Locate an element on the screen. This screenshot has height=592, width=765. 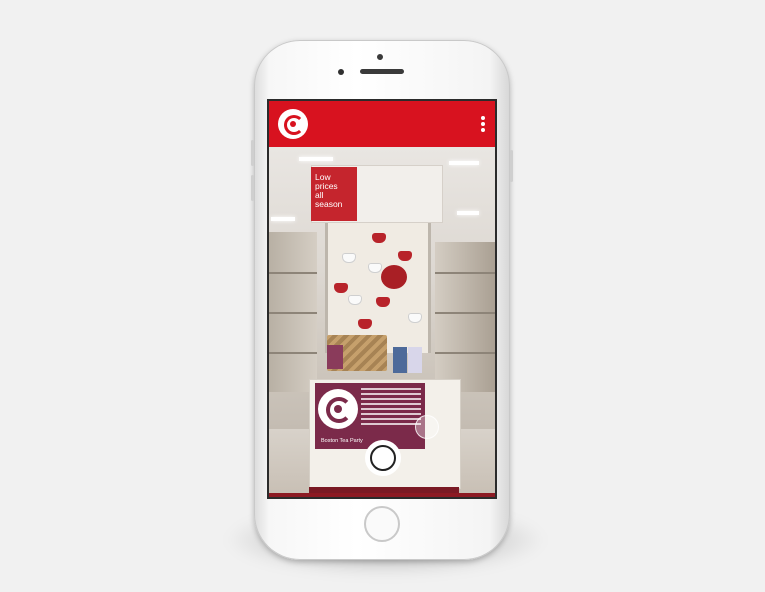
endcap-pegboard is located at coordinates (378, 288).